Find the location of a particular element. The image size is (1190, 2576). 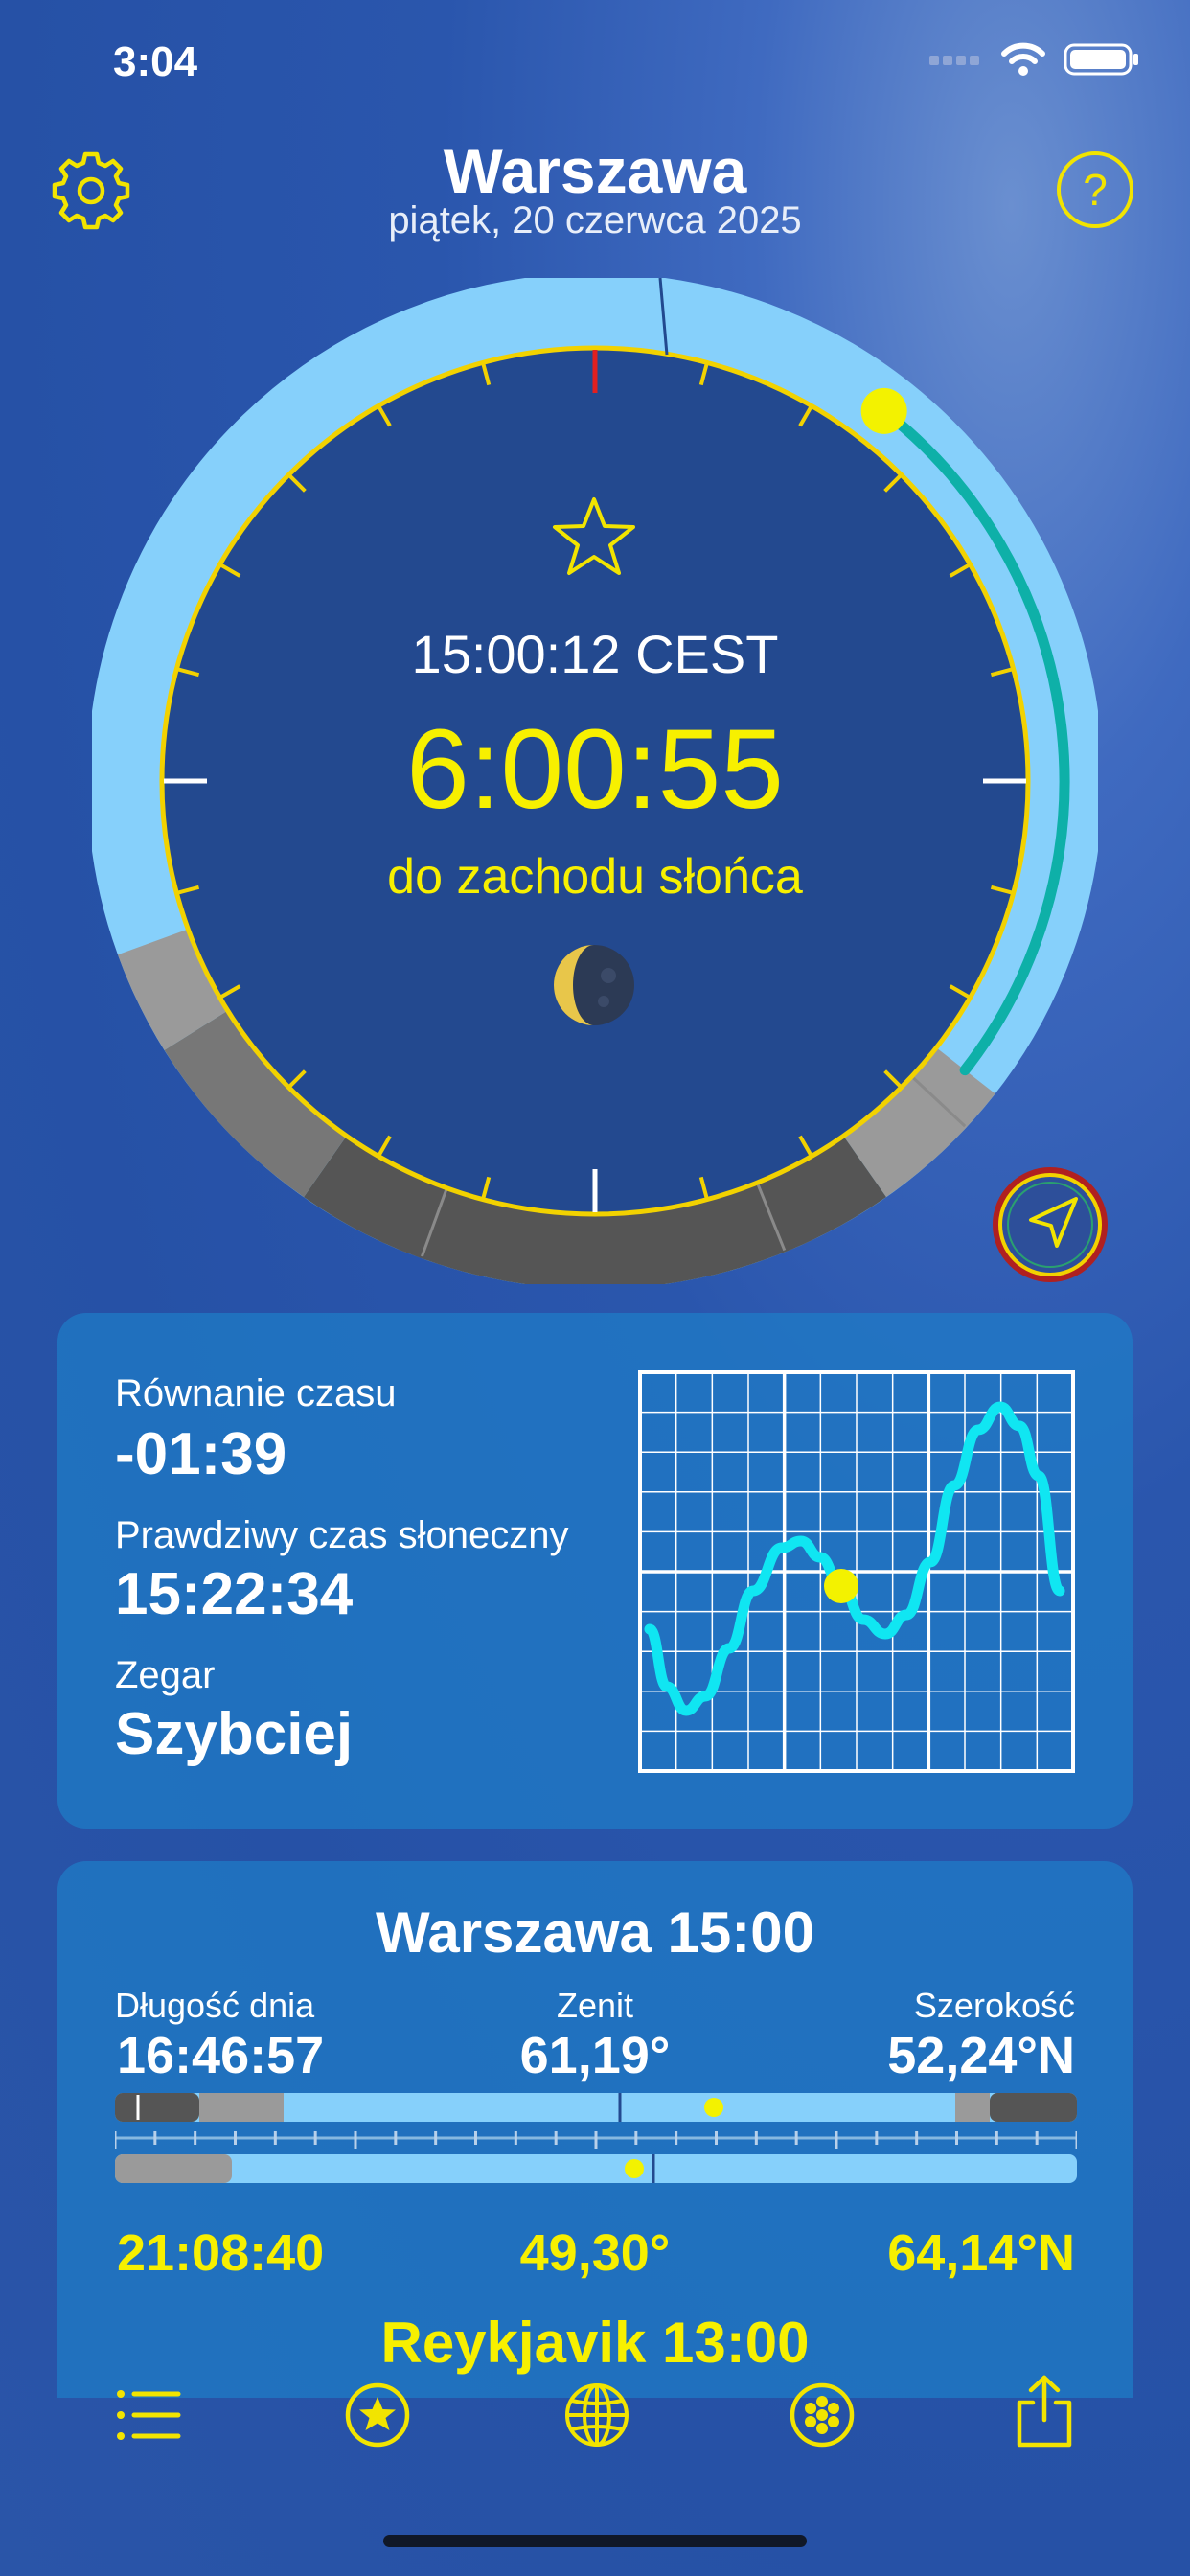

star-outline-icon is located at coordinates (594, 536).